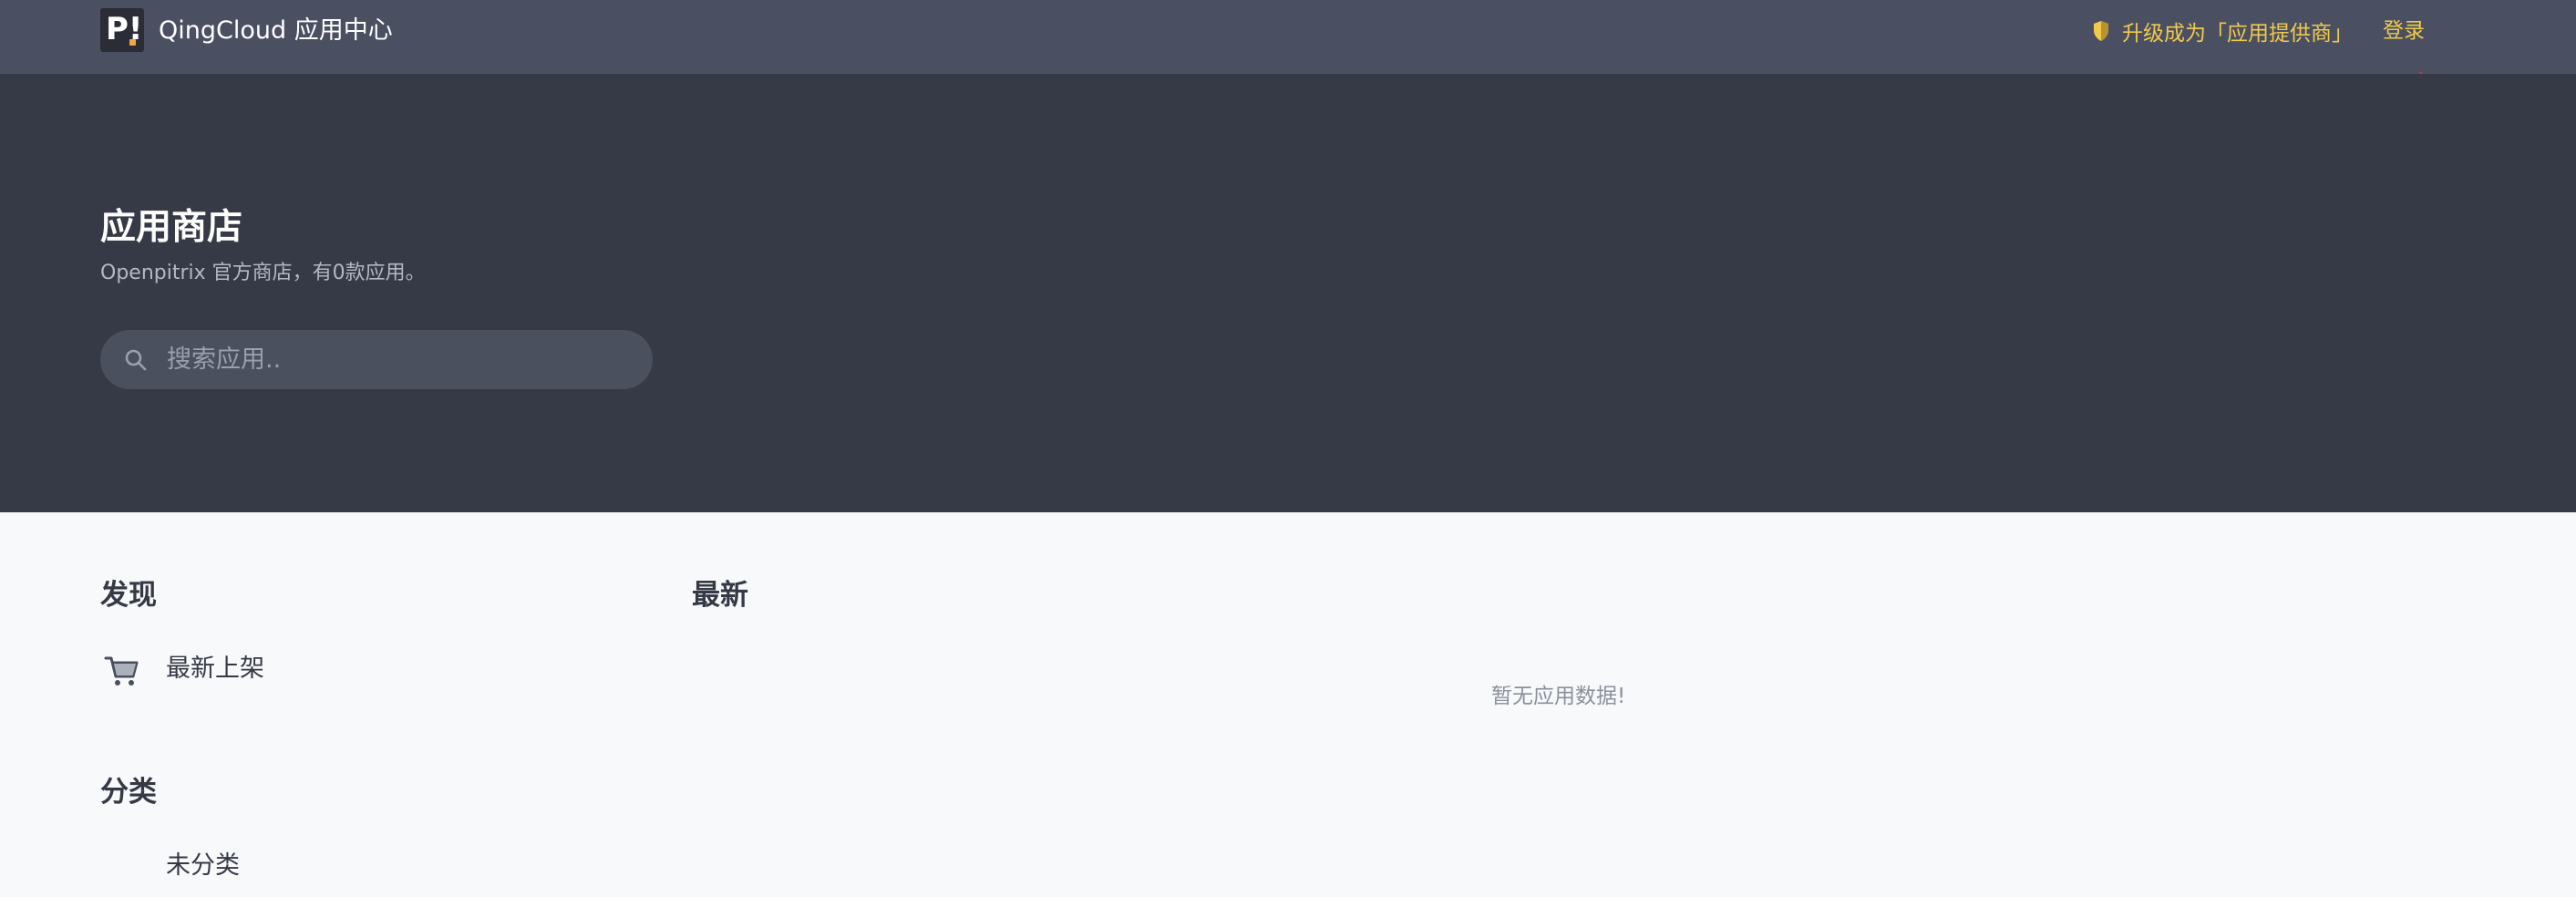 The image size is (2576, 897). Describe the element at coordinates (2101, 31) in the screenshot. I see `shield-icon` at that location.